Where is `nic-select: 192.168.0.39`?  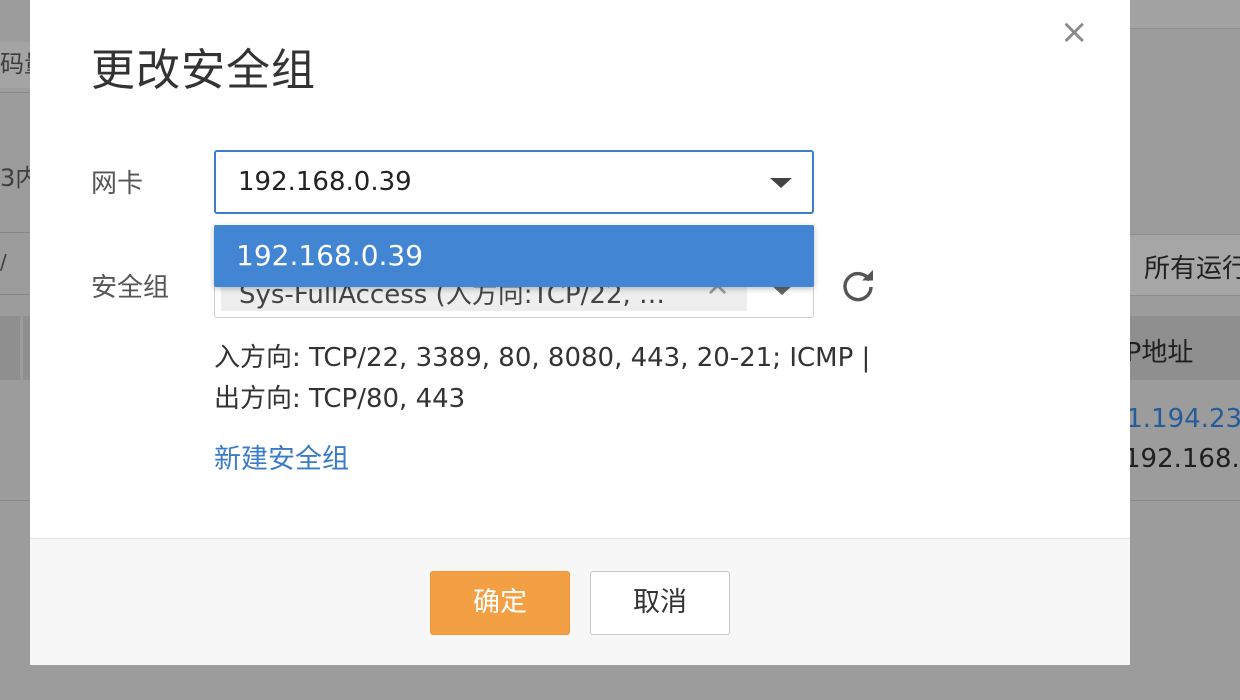
nic-select: 192.168.0.39 is located at coordinates (514, 182).